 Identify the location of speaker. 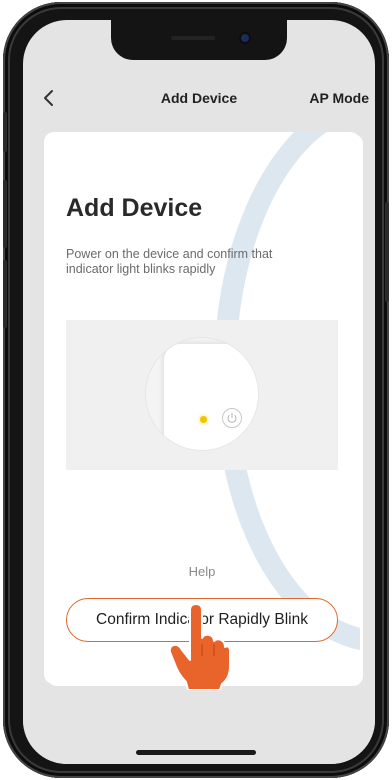
(193, 38).